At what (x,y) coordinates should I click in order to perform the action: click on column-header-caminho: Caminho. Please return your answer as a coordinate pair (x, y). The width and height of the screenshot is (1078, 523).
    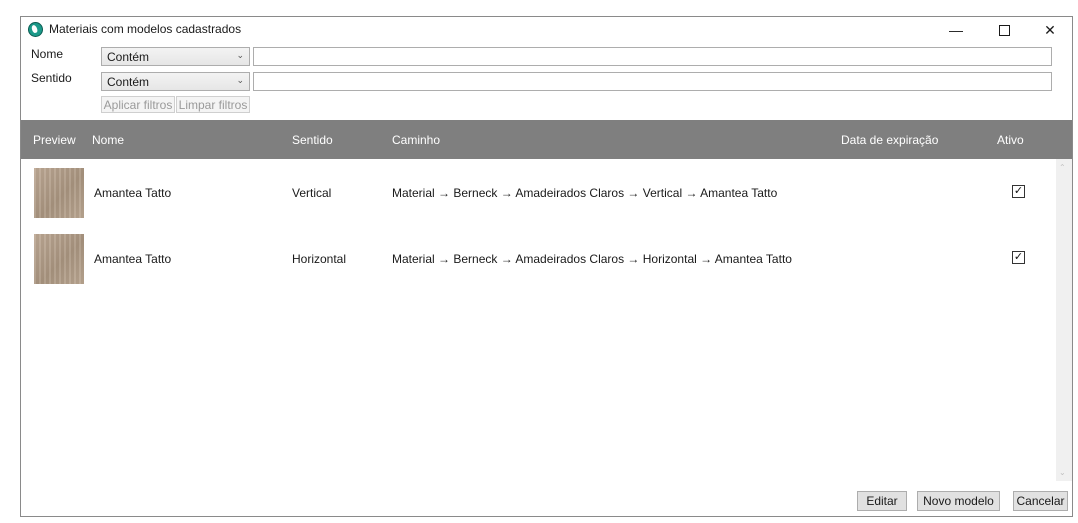
    Looking at the image, I should click on (416, 140).